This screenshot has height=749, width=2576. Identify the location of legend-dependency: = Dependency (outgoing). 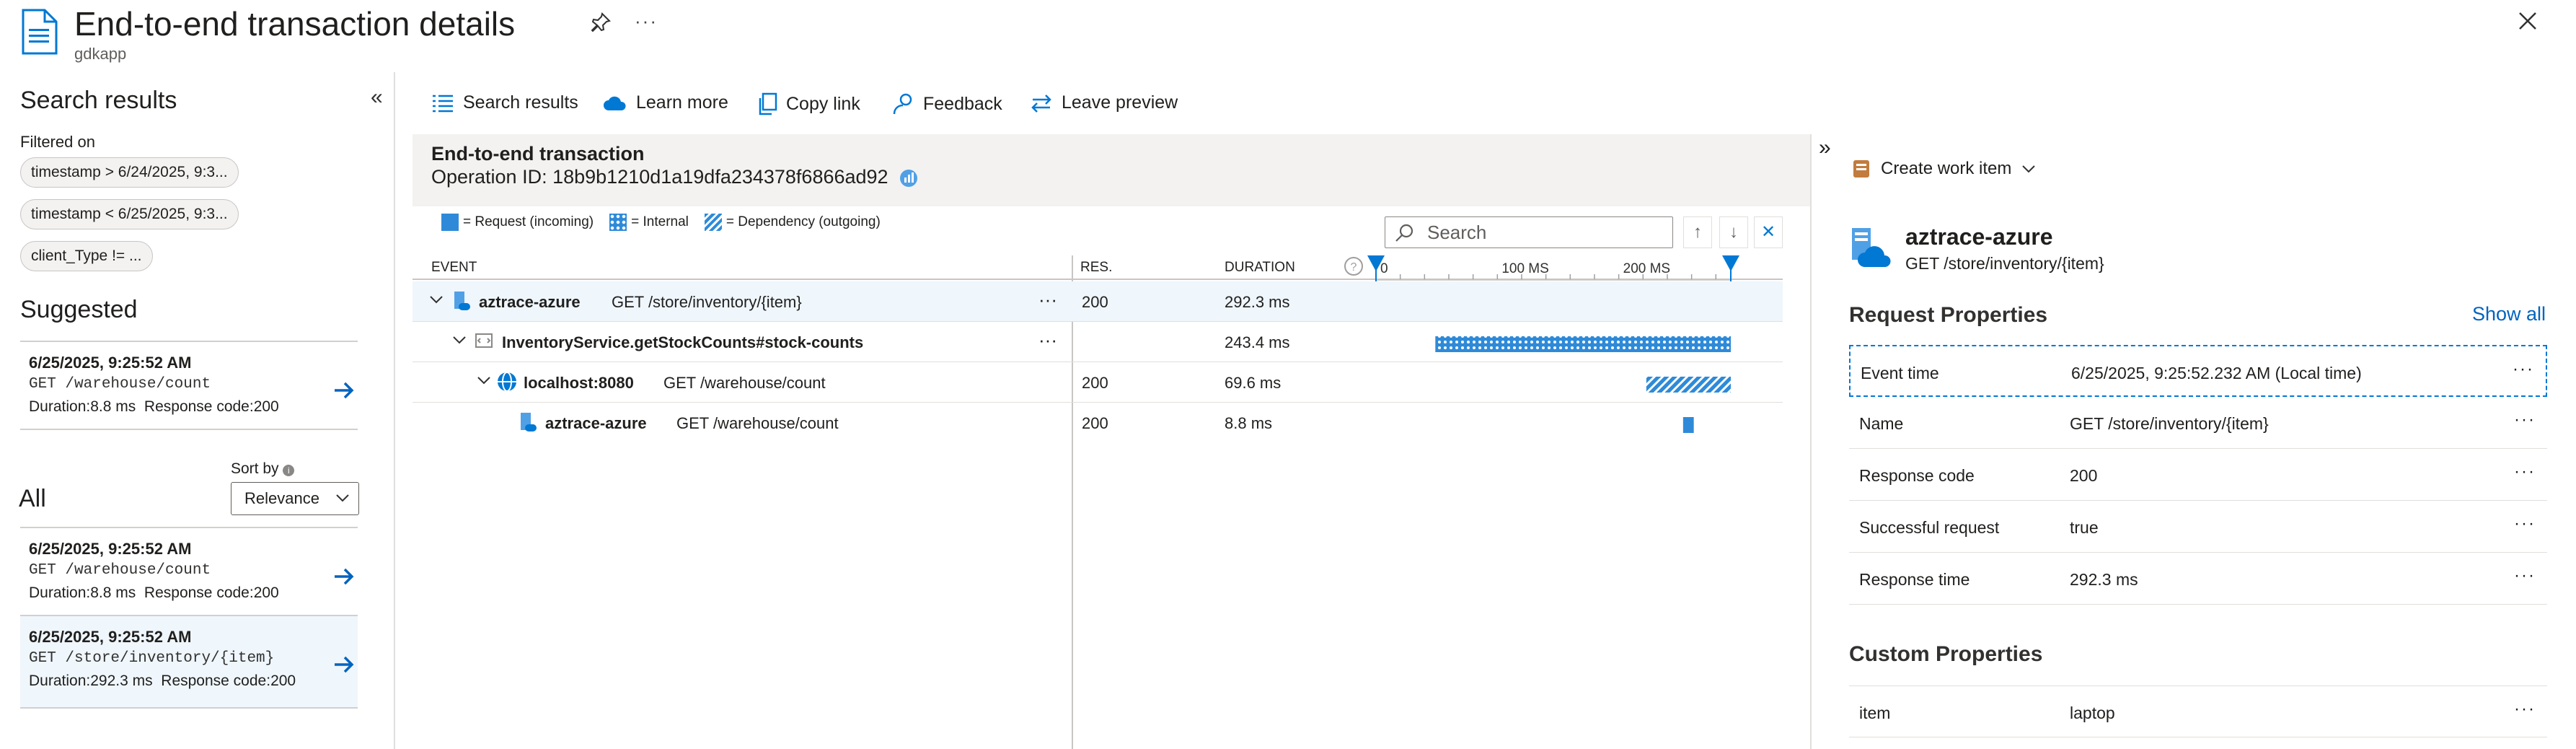
(803, 221).